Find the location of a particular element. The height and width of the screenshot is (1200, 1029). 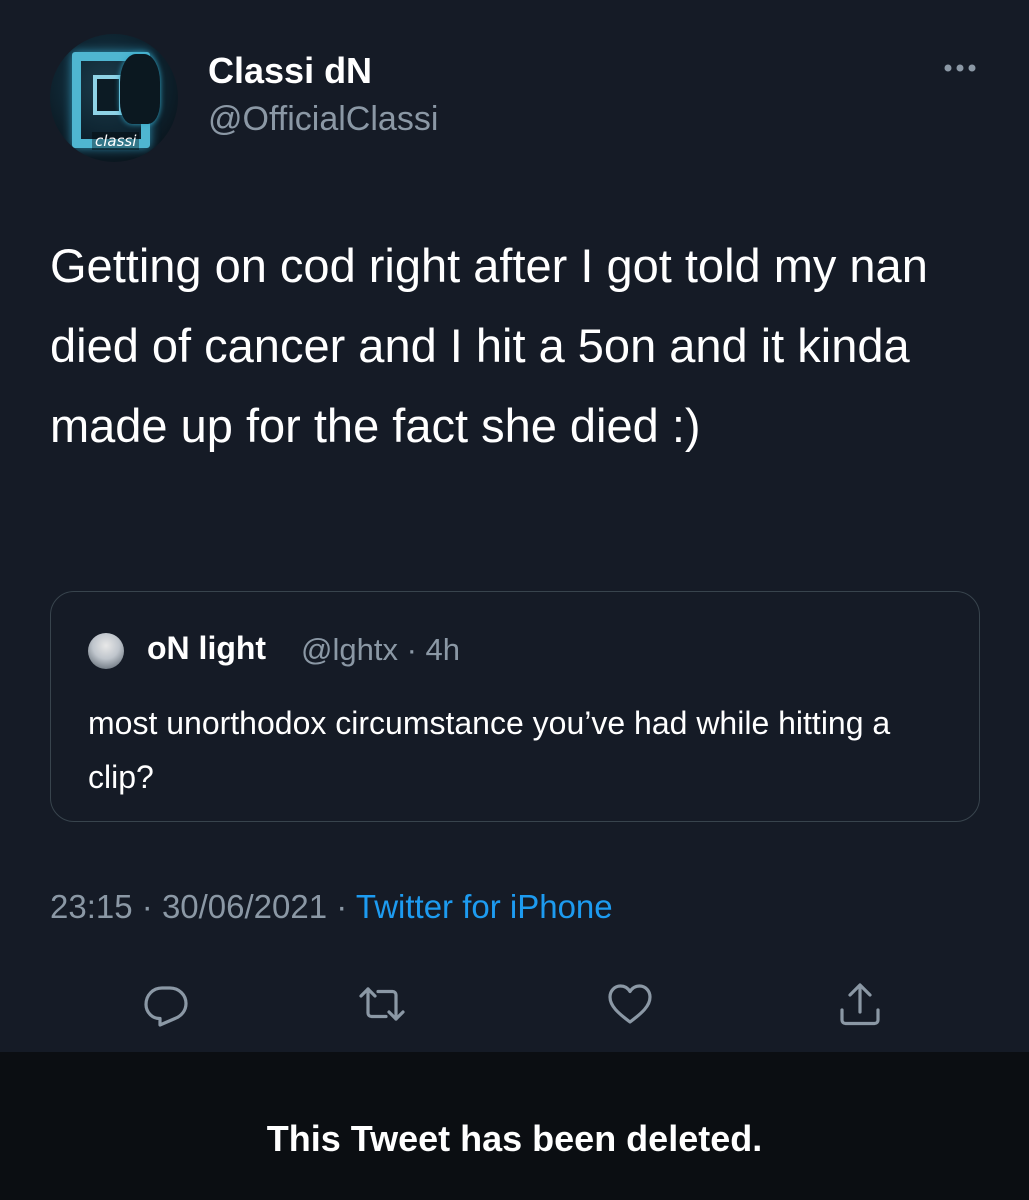

tweet-source-link: Twitter for iPhone is located at coordinates (484, 906).